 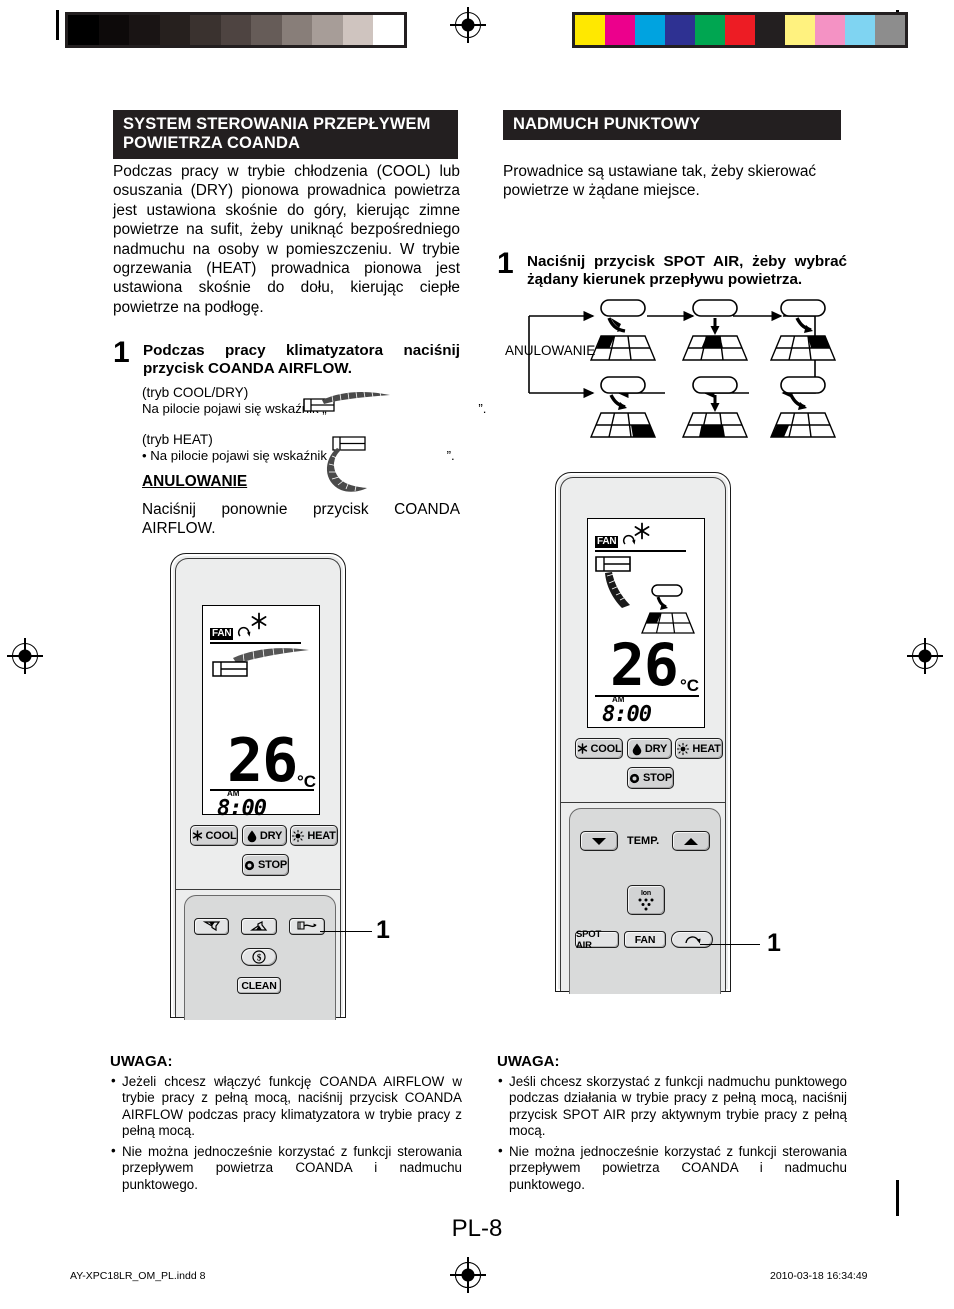 What do you see at coordinates (450, 455) in the screenshot?
I see `left-mode-heat-text-after: ”.` at bounding box center [450, 455].